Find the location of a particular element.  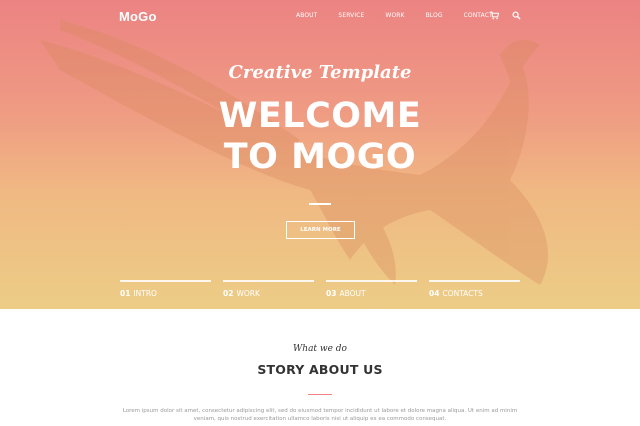

slide-tab-text: WORK is located at coordinates (248, 293).